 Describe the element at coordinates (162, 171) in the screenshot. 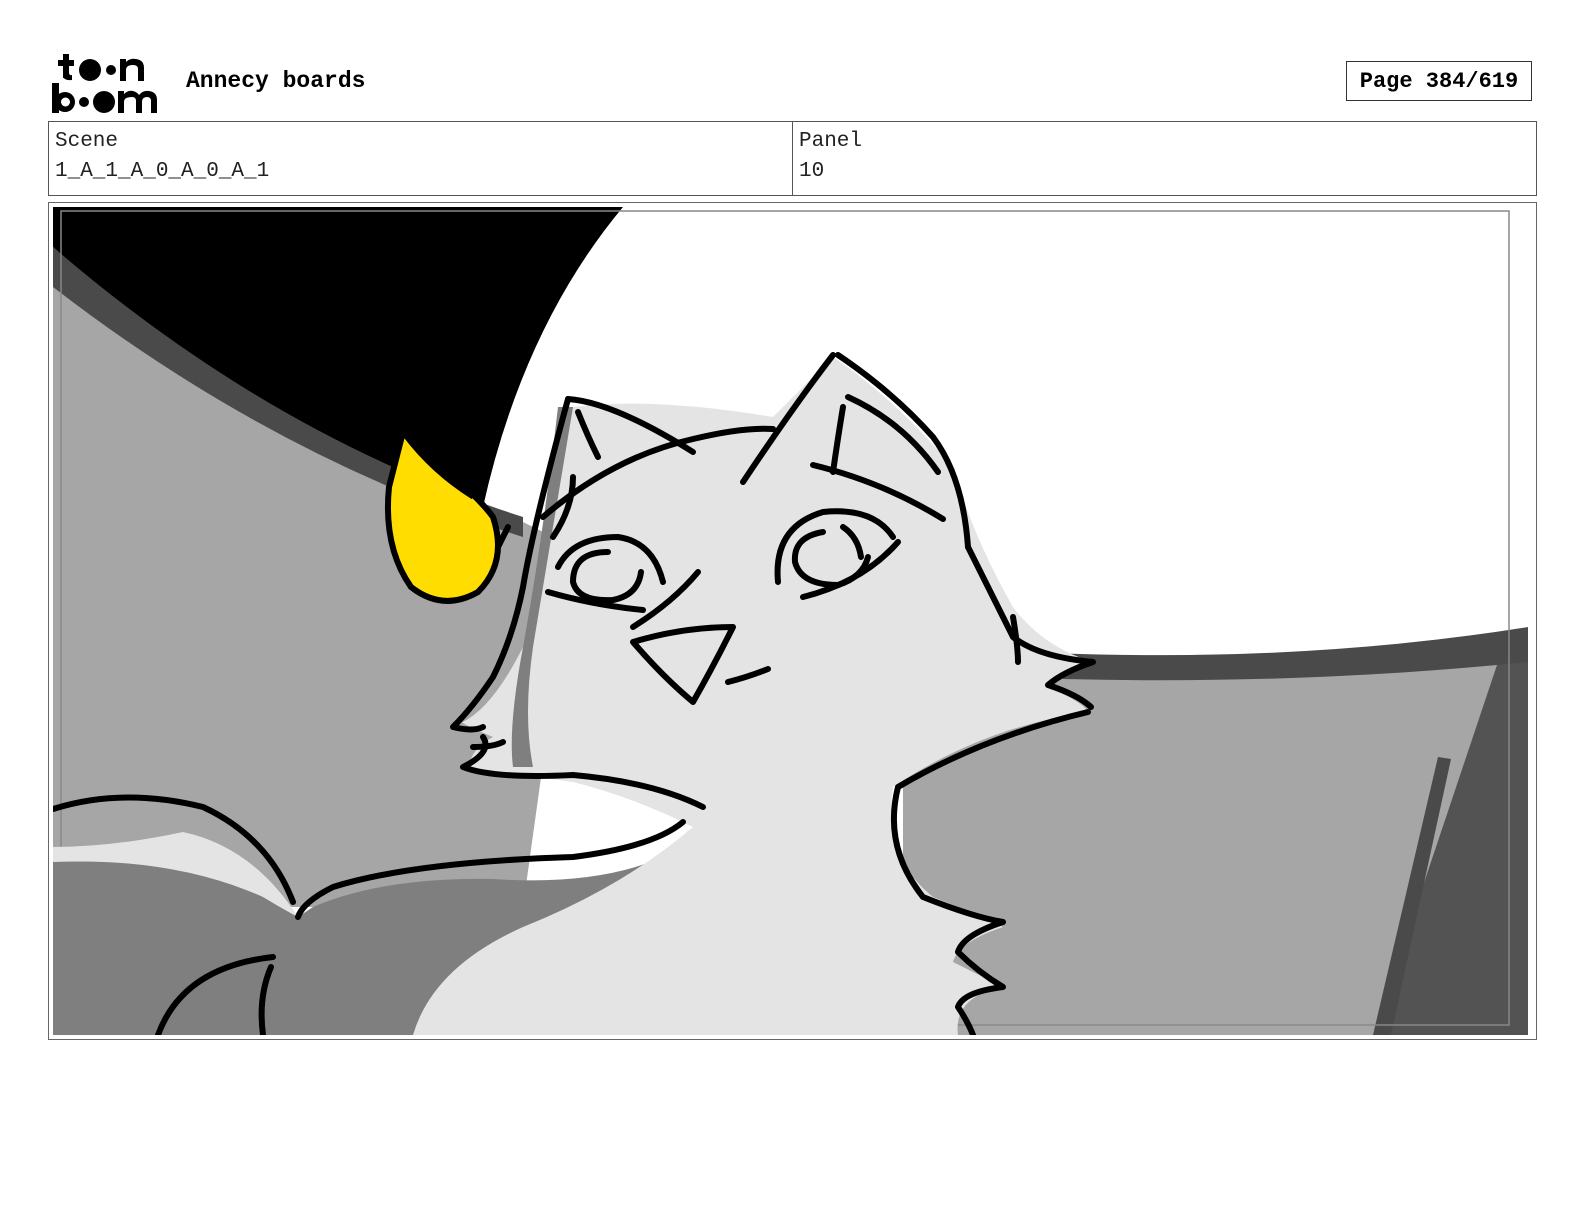

I see `scene-value: 1_A_1_A_0_A_0_A_1` at that location.